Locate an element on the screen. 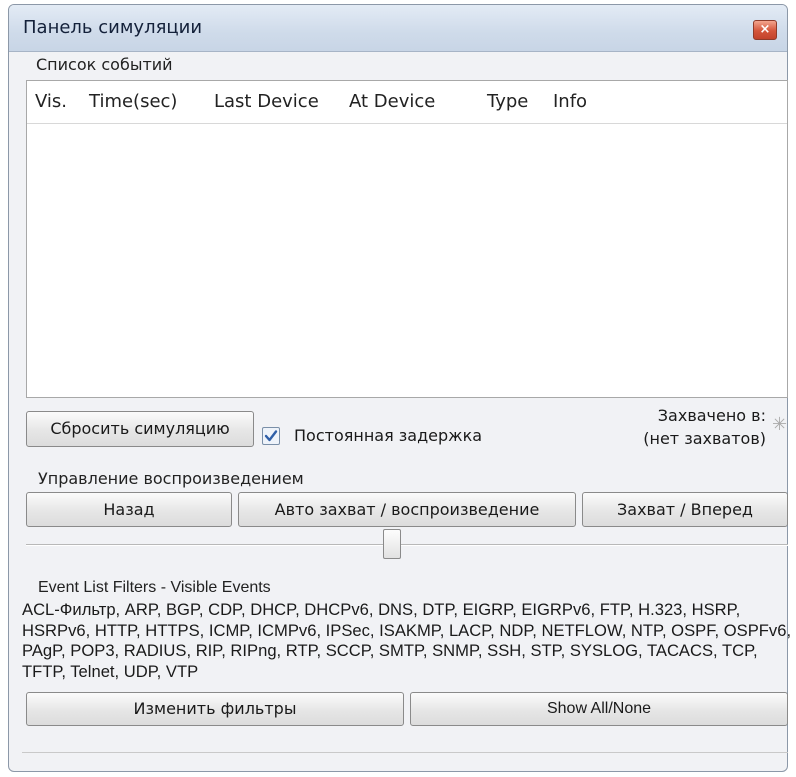 The width and height of the screenshot is (796, 777). constant-delay-label: Постоянная задержка is located at coordinates (388, 435).